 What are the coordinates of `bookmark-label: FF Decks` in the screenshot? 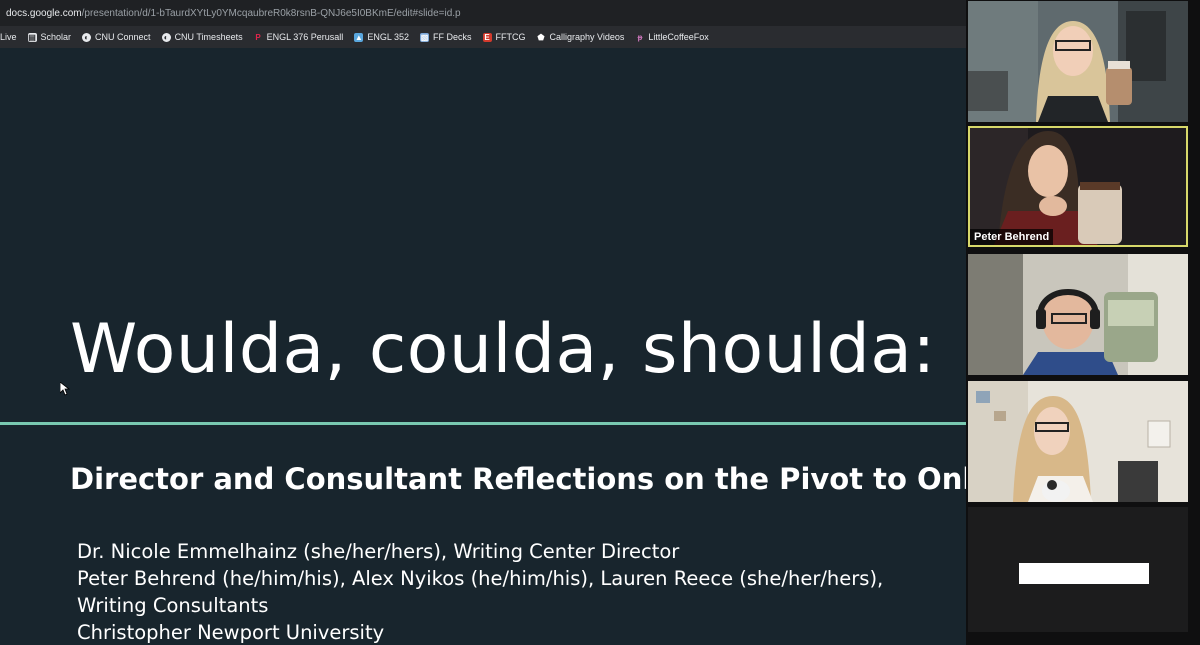 It's located at (452, 37).